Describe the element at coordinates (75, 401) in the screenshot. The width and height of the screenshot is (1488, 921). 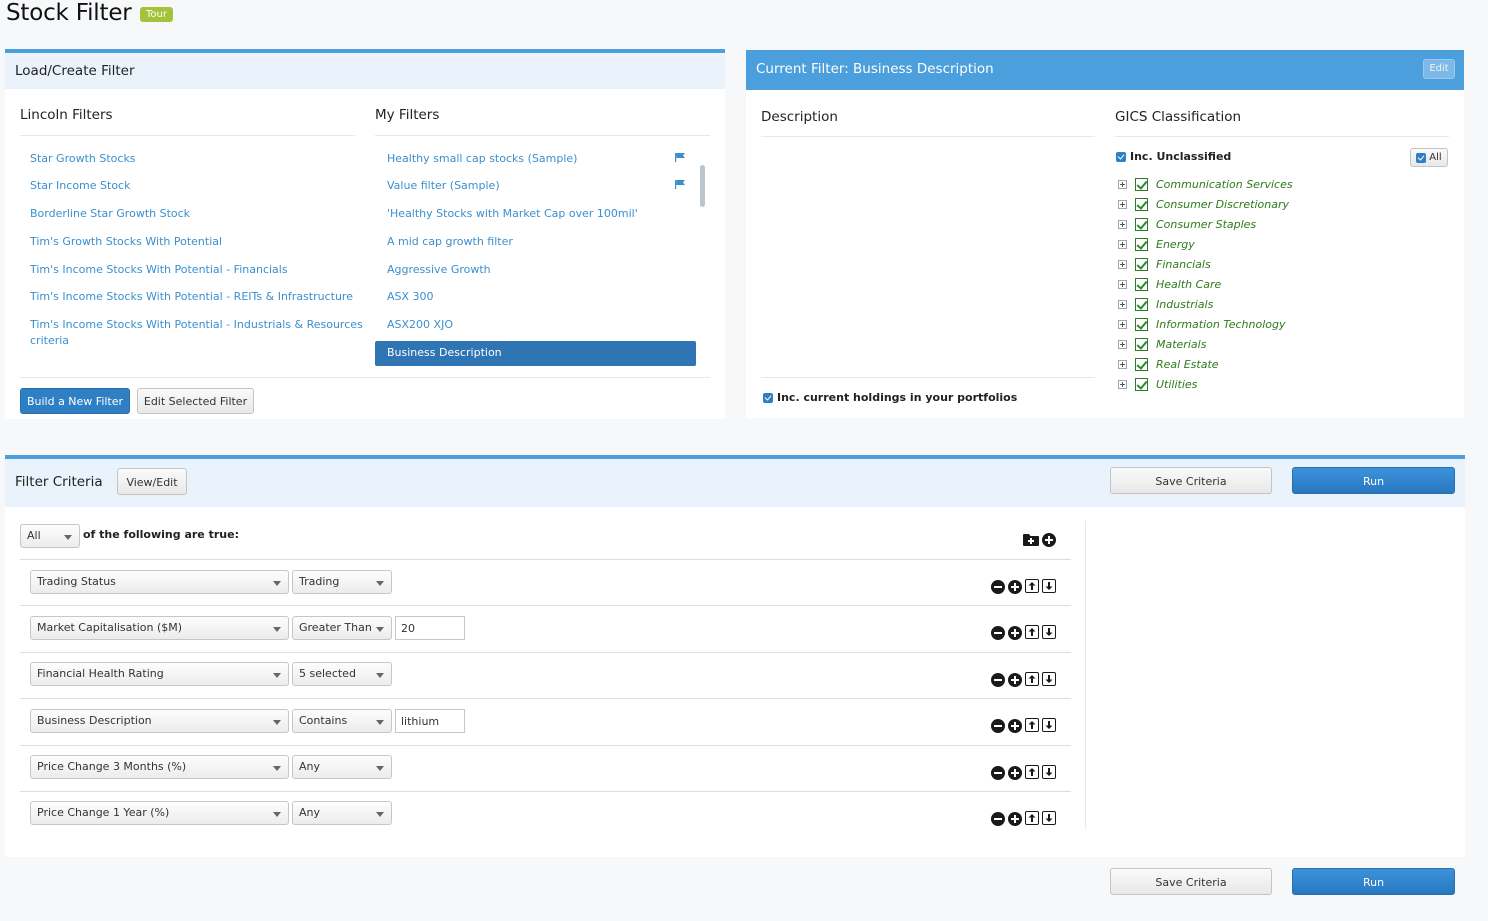
I see `build-new-filter-button: Build a New Filter` at that location.